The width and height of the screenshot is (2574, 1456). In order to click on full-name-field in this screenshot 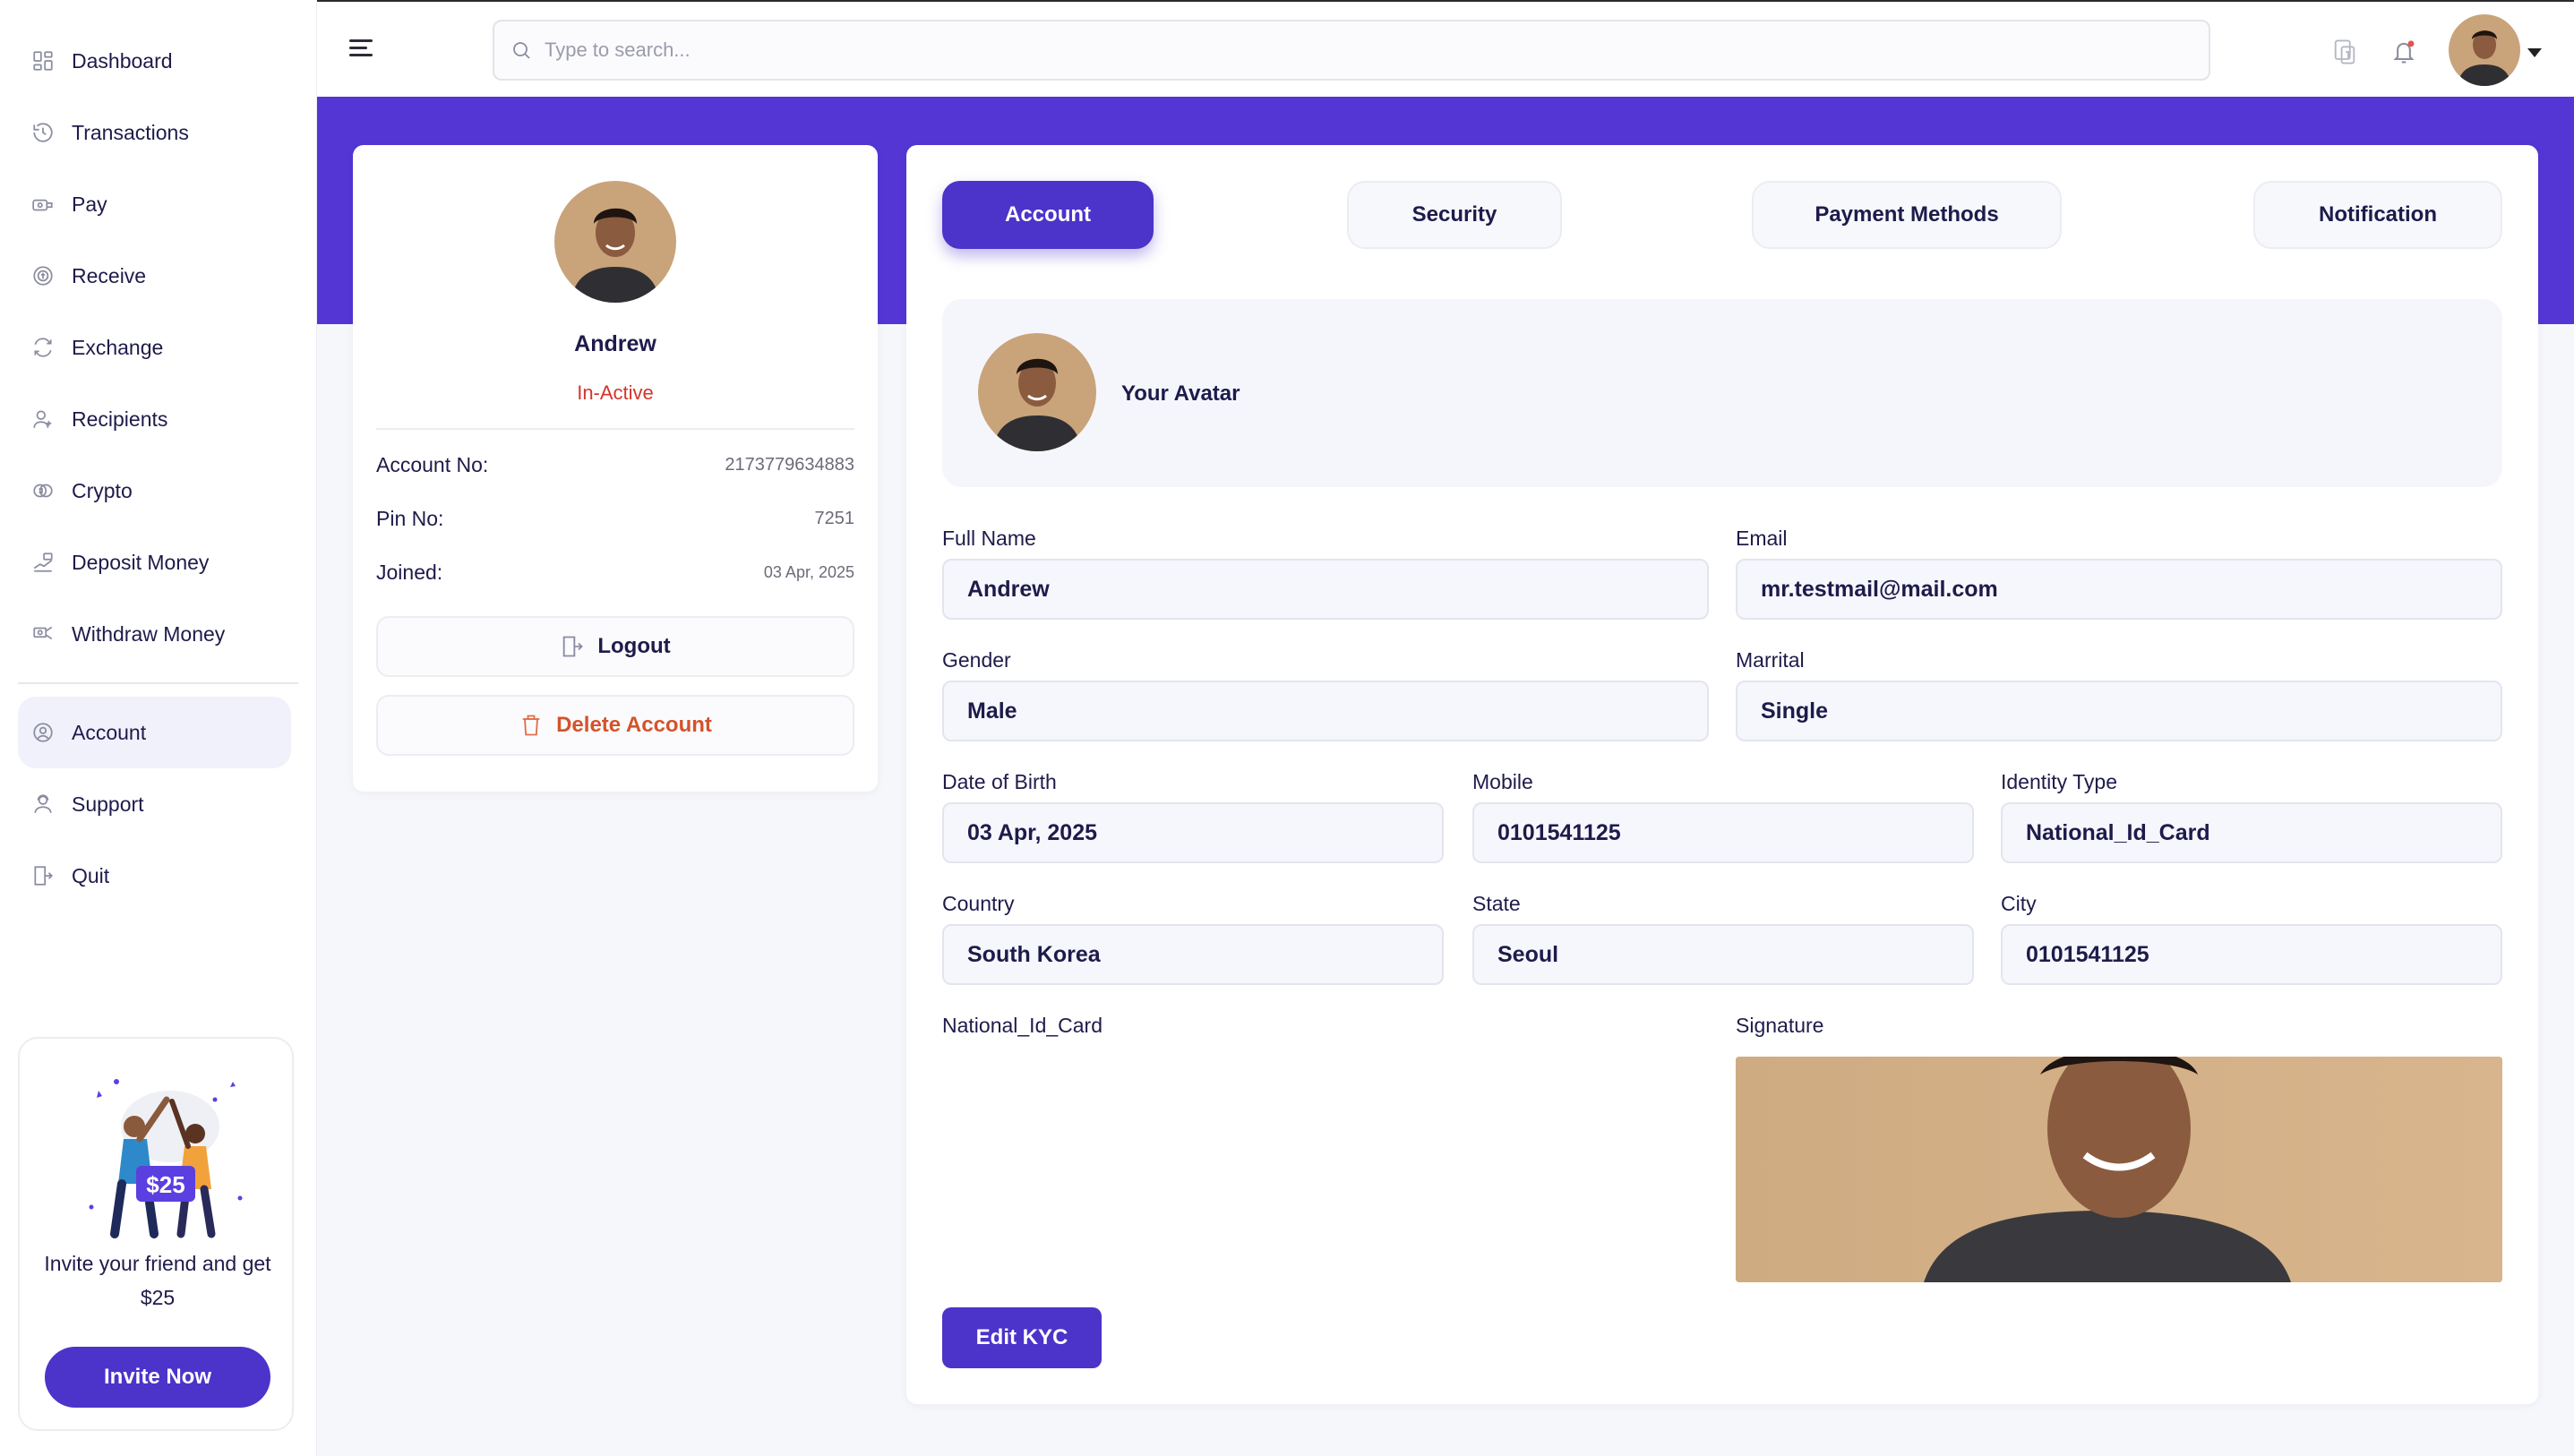, I will do `click(1325, 589)`.